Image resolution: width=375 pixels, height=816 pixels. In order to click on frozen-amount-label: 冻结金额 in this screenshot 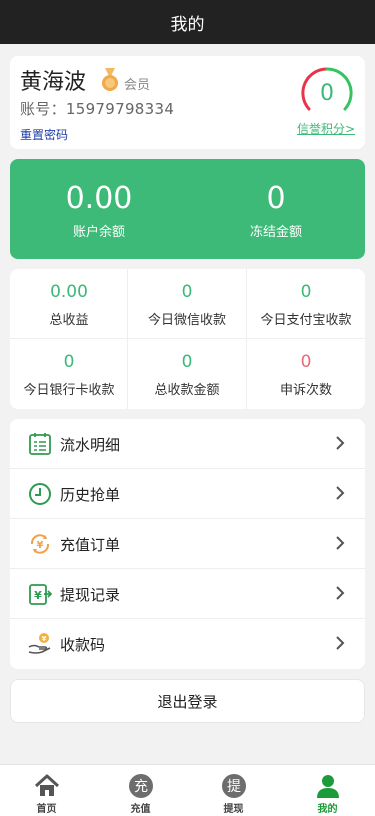, I will do `click(275, 232)`.